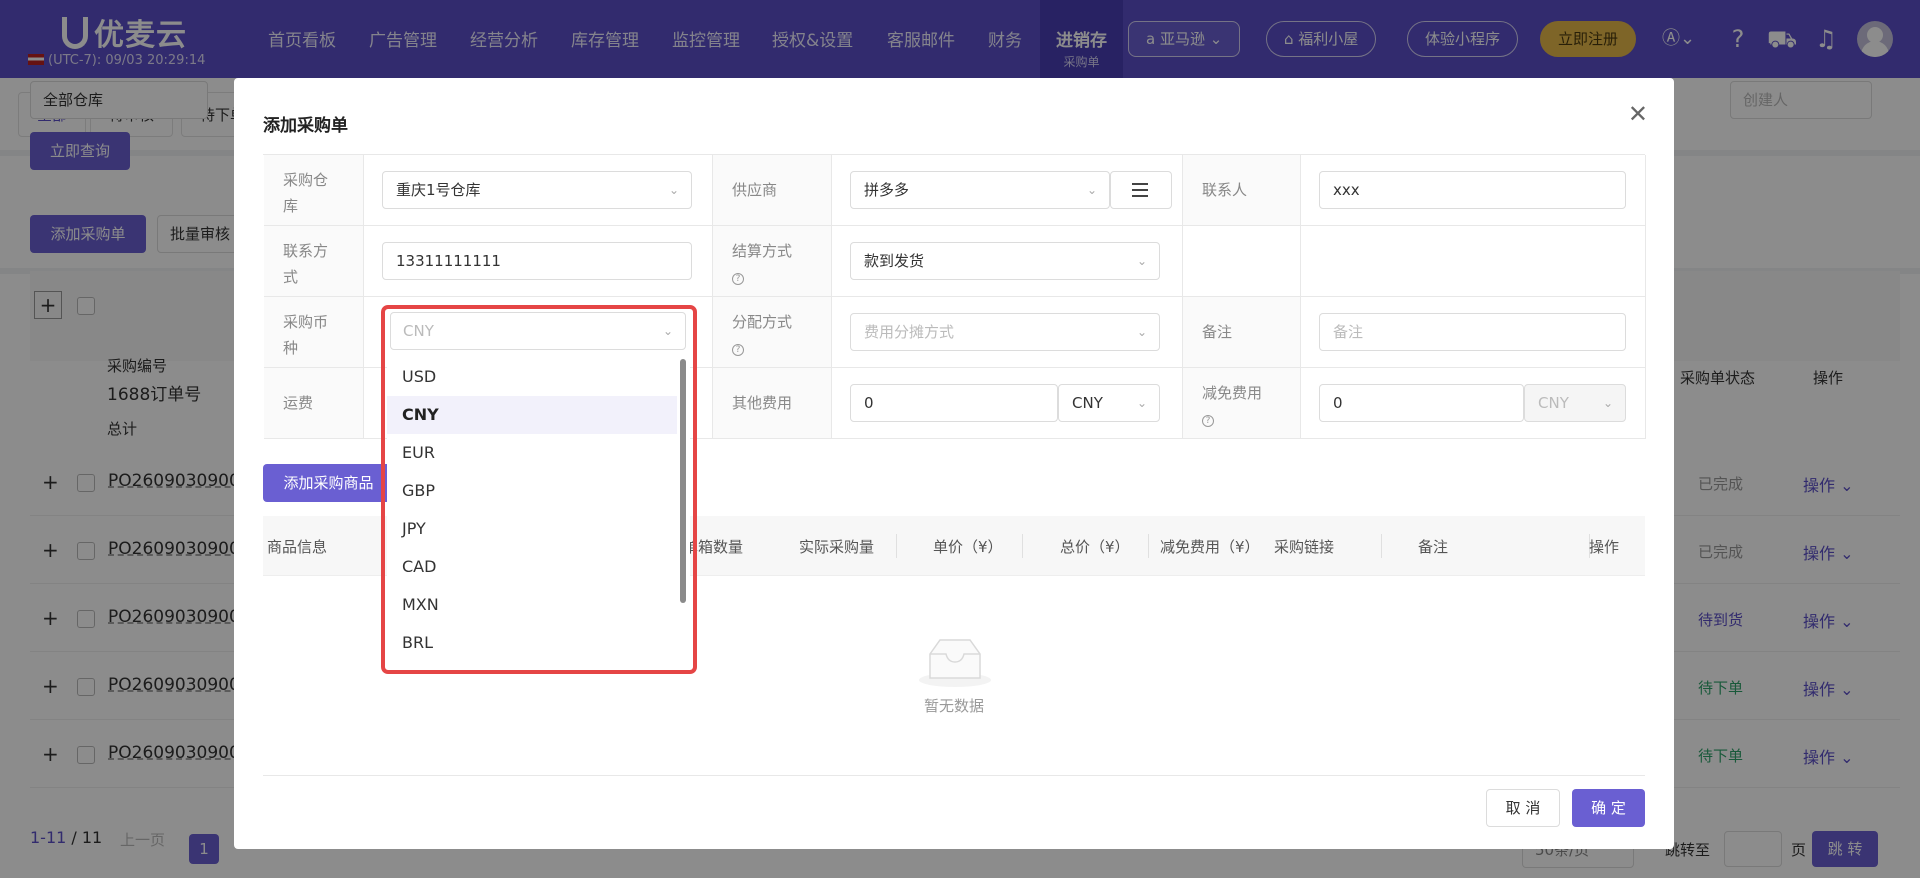 This screenshot has width=1920, height=878. Describe the element at coordinates (894, 261) in the screenshot. I see `settle-value: 款到发货` at that location.